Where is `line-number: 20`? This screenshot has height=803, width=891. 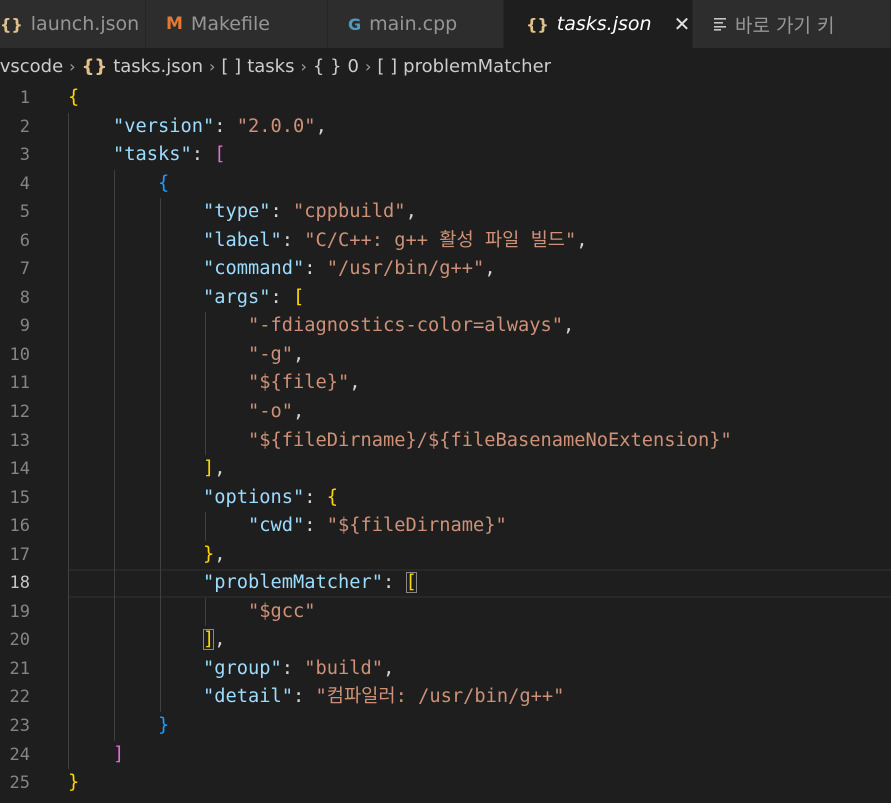
line-number: 20 is located at coordinates (19, 640).